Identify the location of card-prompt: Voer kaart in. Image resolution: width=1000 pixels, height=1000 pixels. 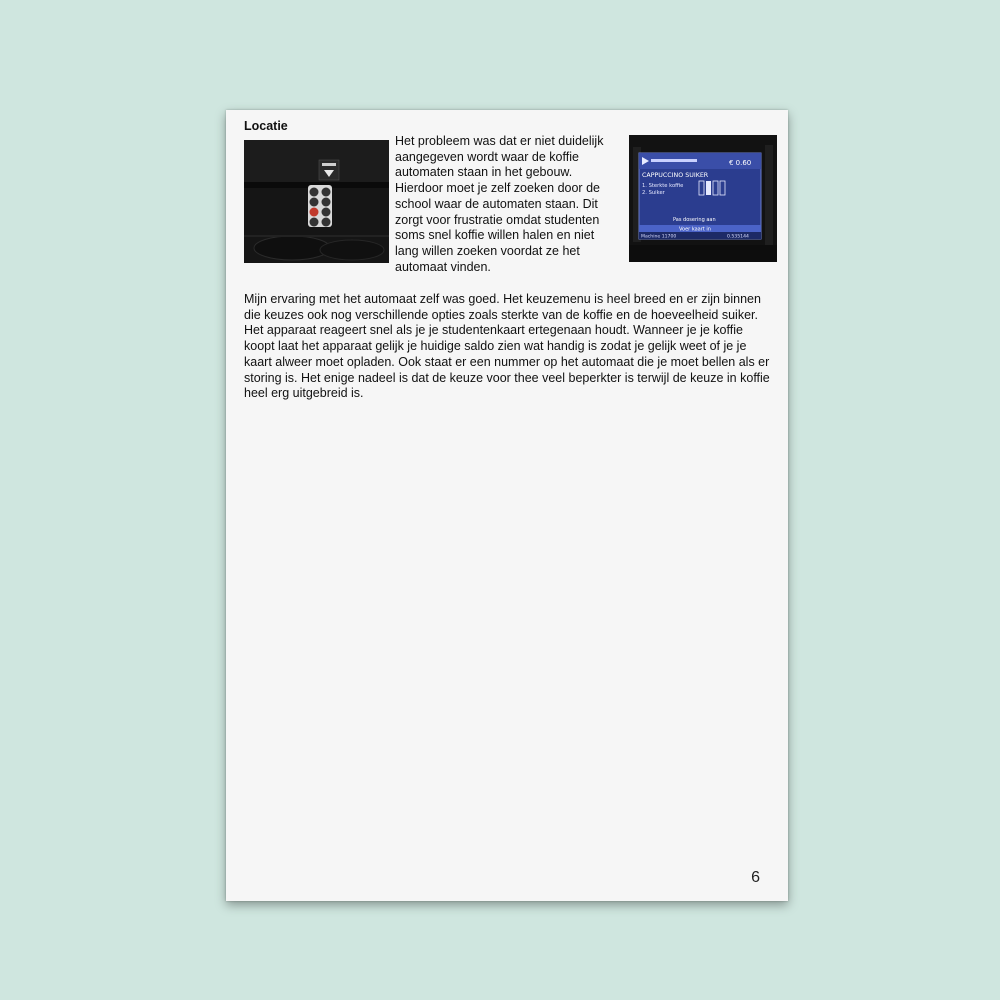
(695, 230).